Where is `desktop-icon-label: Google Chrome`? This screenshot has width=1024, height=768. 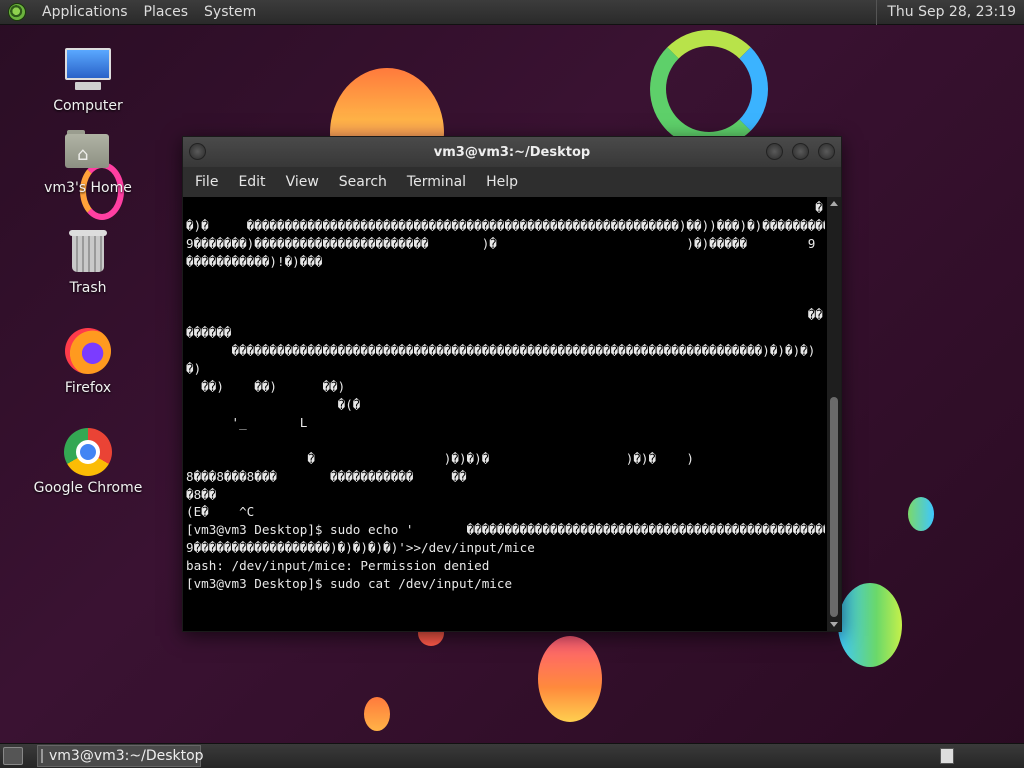
desktop-icon-label: Google Chrome is located at coordinates (88, 488).